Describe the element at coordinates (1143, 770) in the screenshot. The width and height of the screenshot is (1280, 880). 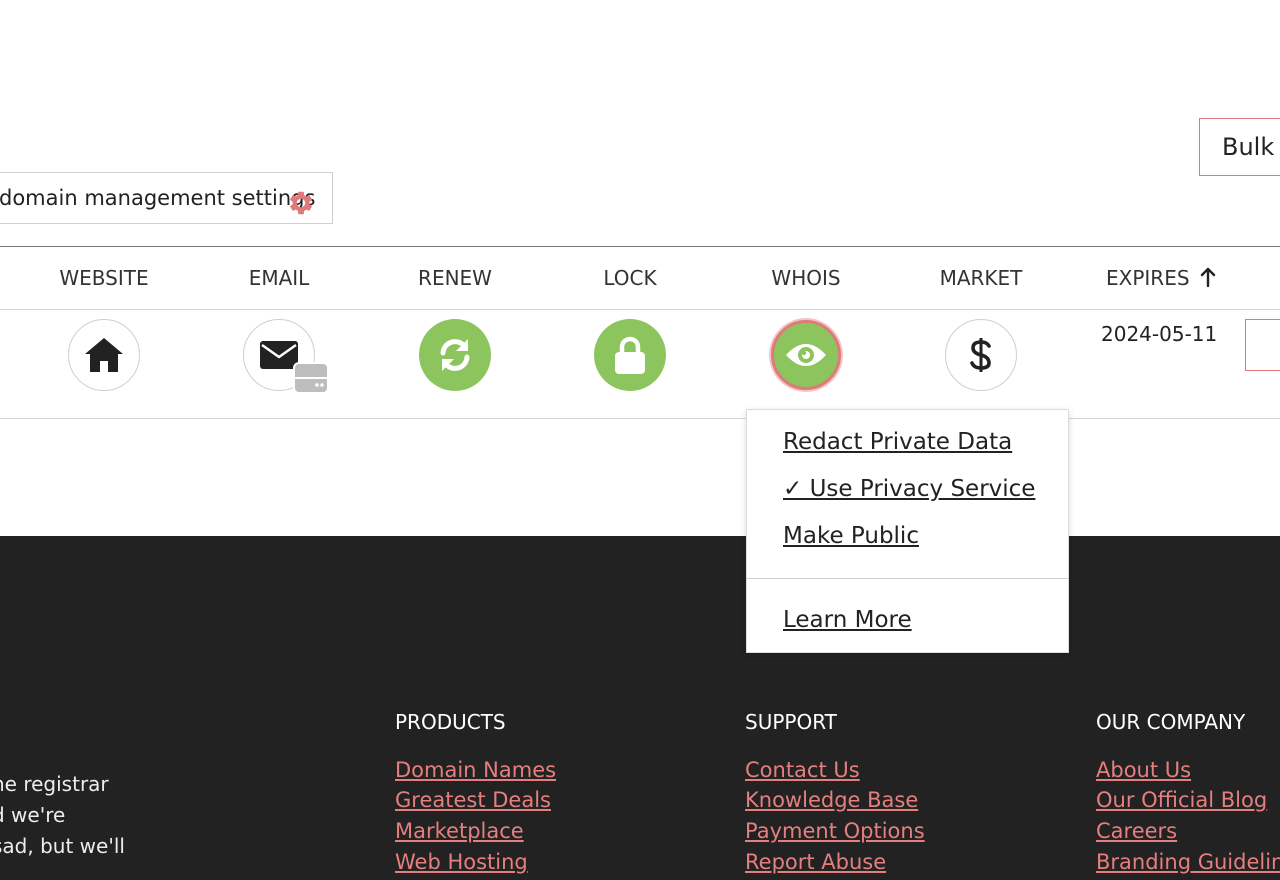
I see `footer-link: About Us` at that location.